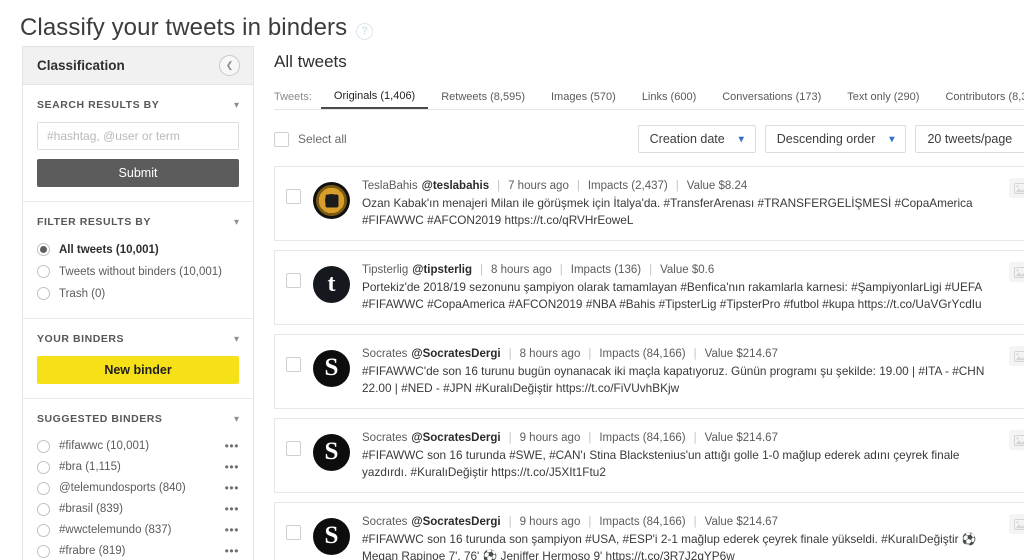  What do you see at coordinates (442, 270) in the screenshot?
I see `tweet-author-handle: @tipsterlig` at bounding box center [442, 270].